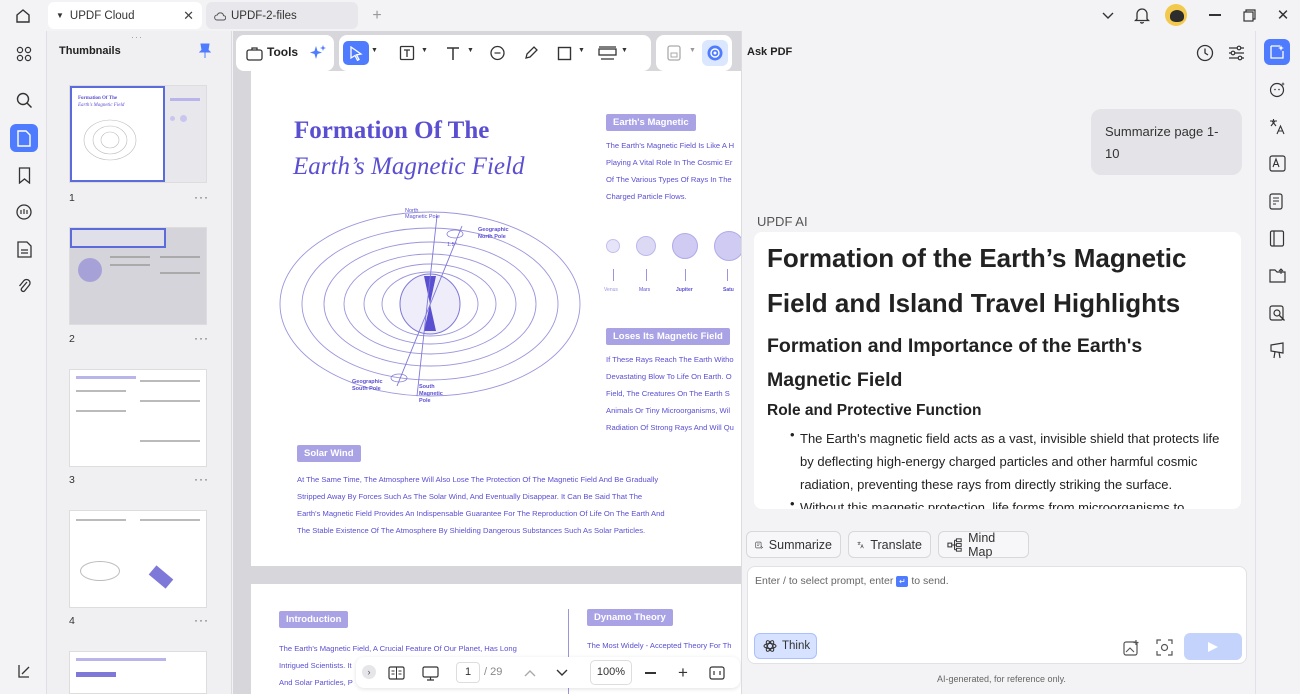 The image size is (1300, 694). I want to click on panel-title: Ask PDF, so click(770, 52).